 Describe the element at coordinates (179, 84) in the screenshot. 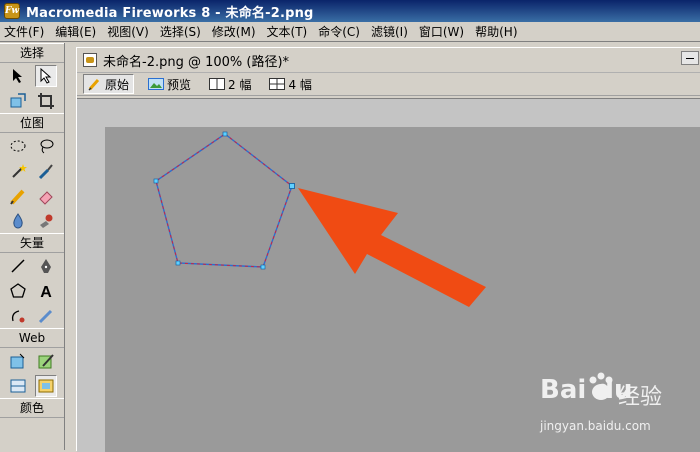

I see `tab-preview-label: 预览` at that location.